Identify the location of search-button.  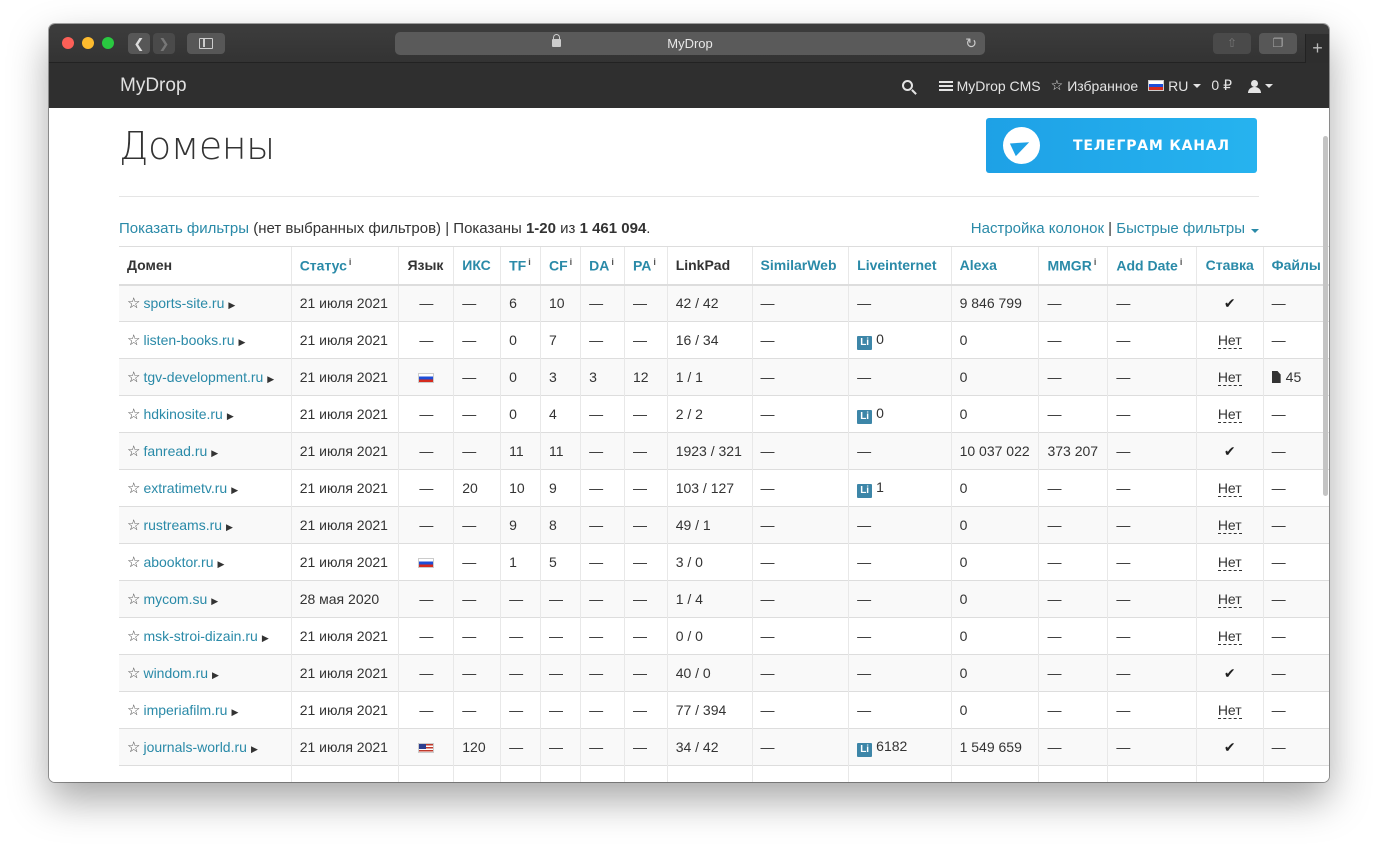
(915, 85).